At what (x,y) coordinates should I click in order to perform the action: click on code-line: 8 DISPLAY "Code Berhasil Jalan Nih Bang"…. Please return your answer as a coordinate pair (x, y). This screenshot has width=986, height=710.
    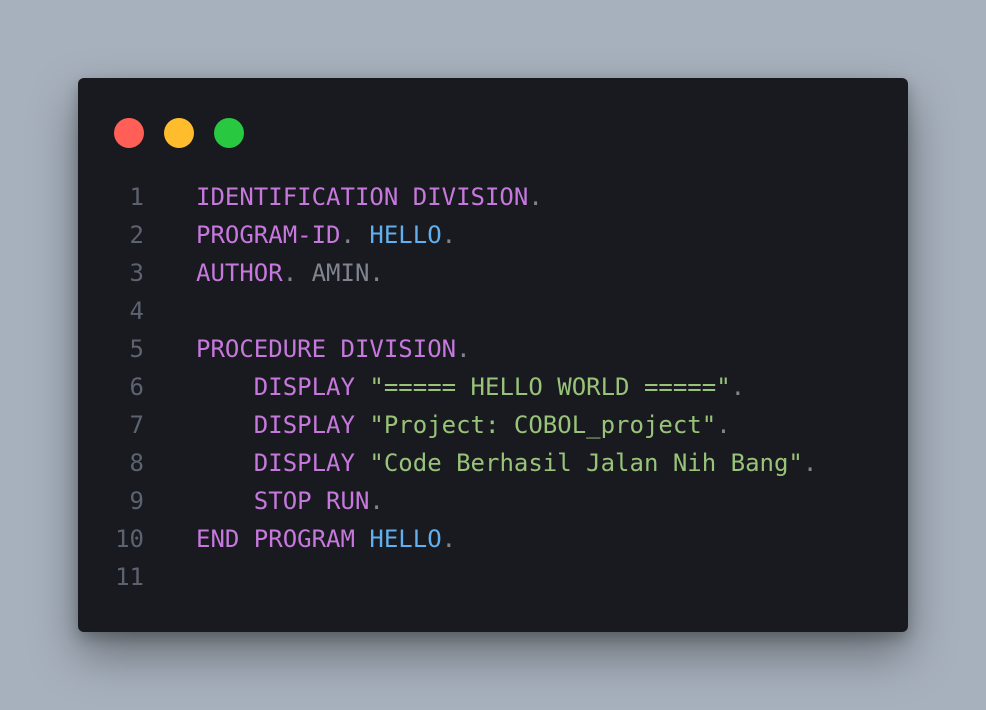
    Looking at the image, I should click on (493, 463).